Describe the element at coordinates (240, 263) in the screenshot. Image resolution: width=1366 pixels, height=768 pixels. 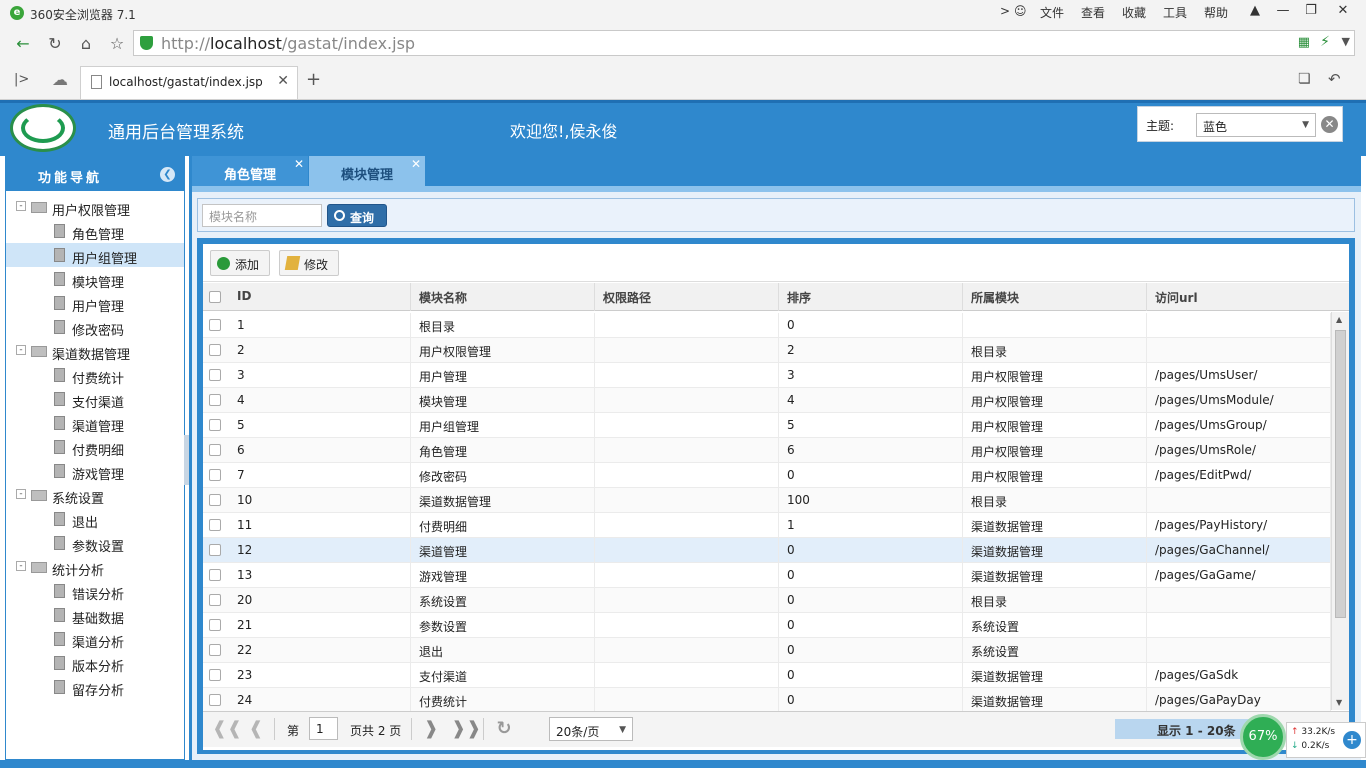
I see `add-button: 添加` at that location.